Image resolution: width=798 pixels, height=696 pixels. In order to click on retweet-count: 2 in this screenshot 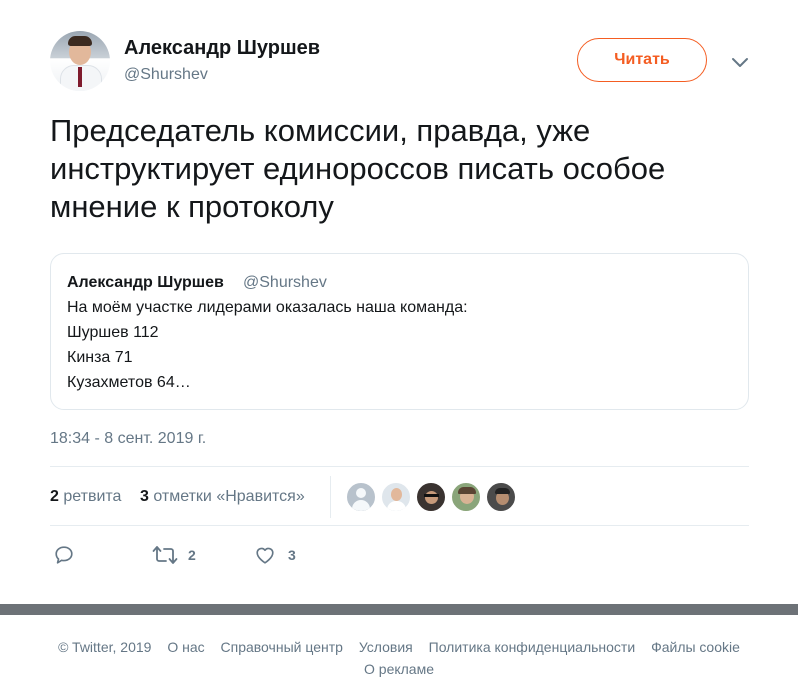, I will do `click(192, 555)`.